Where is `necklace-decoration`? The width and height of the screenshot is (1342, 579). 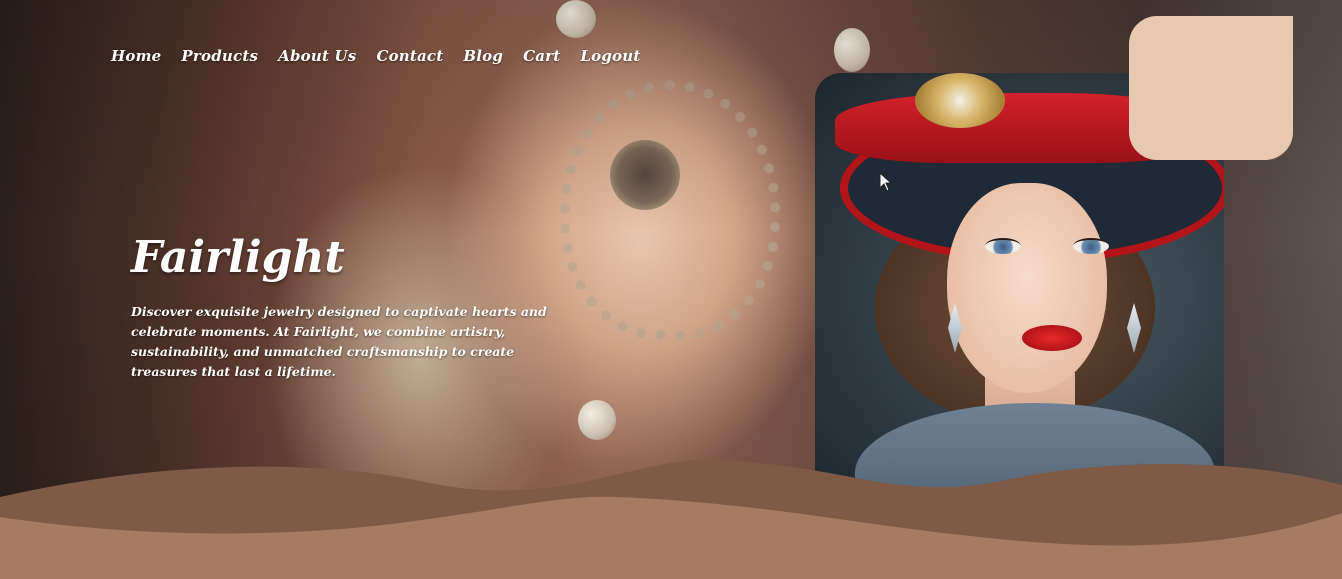 necklace-decoration is located at coordinates (670, 210).